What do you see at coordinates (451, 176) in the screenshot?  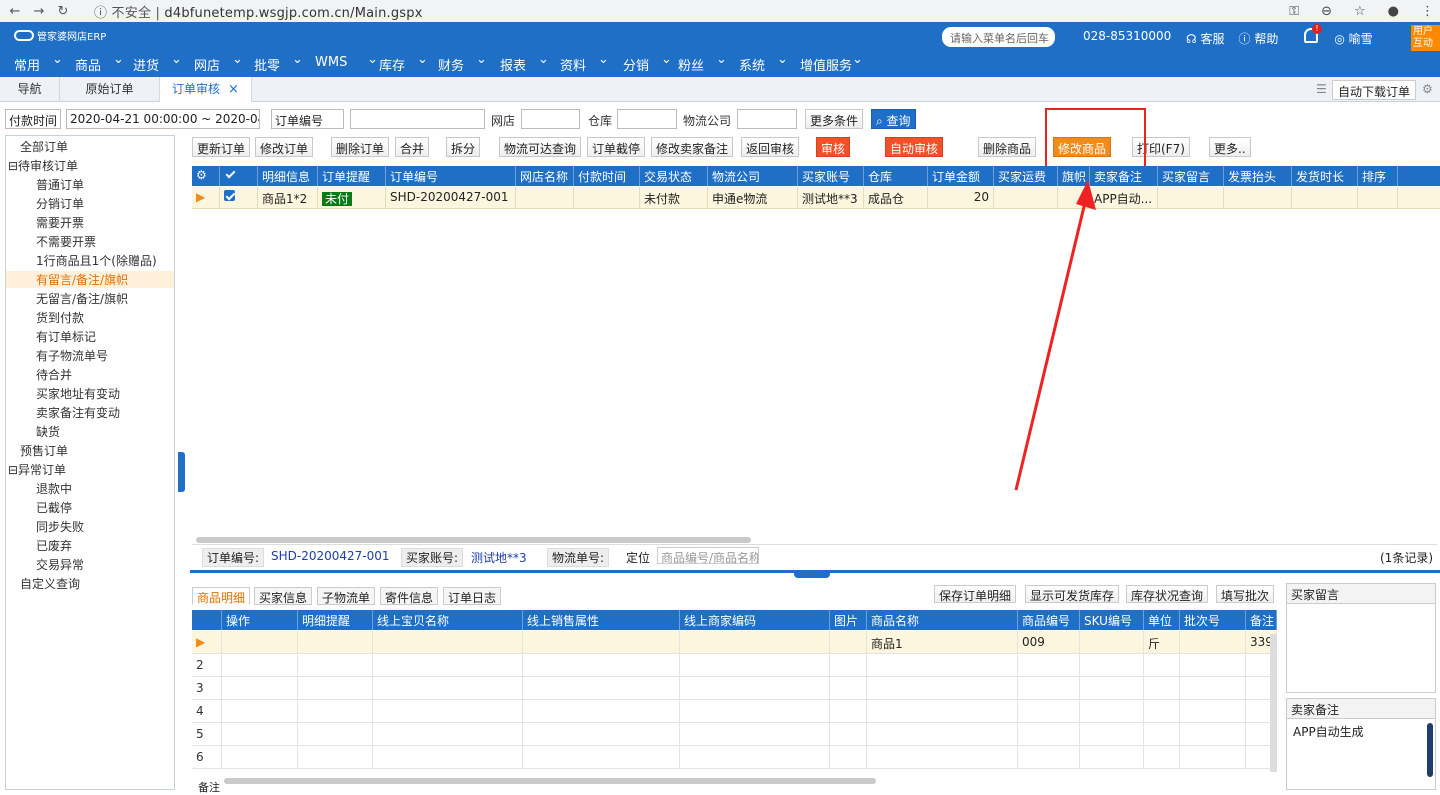 I see `column-header: 订单编号` at bounding box center [451, 176].